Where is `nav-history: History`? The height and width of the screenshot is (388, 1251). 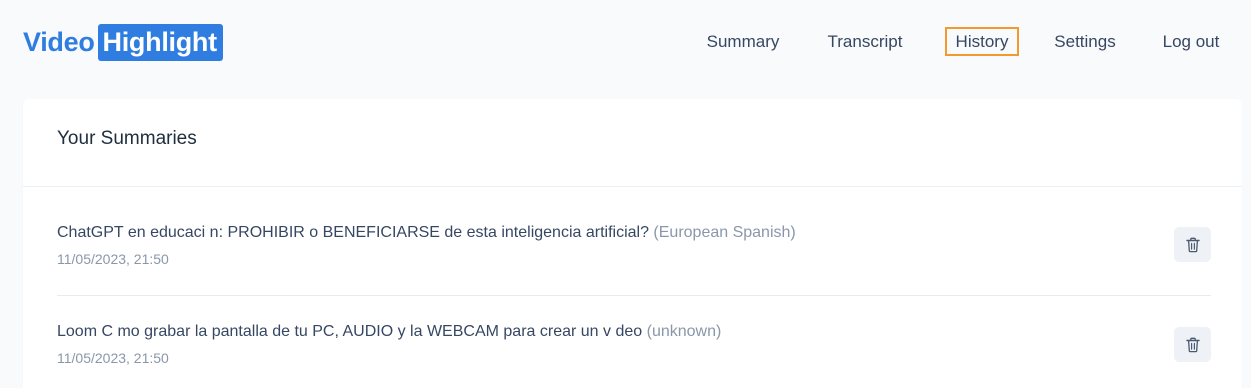
nav-history: History is located at coordinates (982, 41).